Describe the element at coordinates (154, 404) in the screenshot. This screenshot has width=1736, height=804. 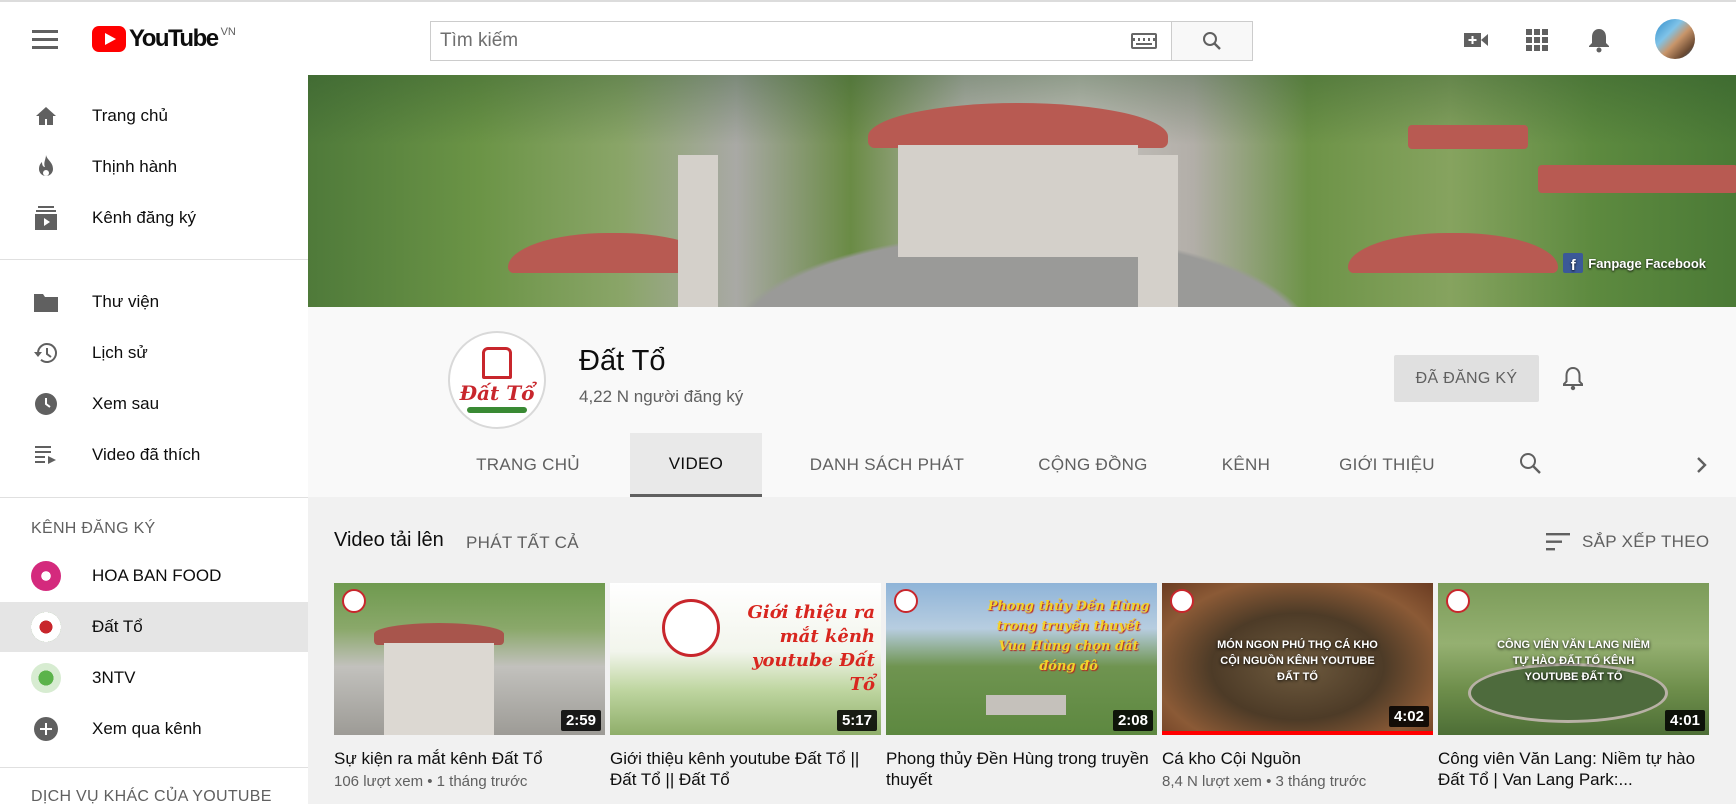
I see `sidebar-item-watch-later: Xem sau` at that location.